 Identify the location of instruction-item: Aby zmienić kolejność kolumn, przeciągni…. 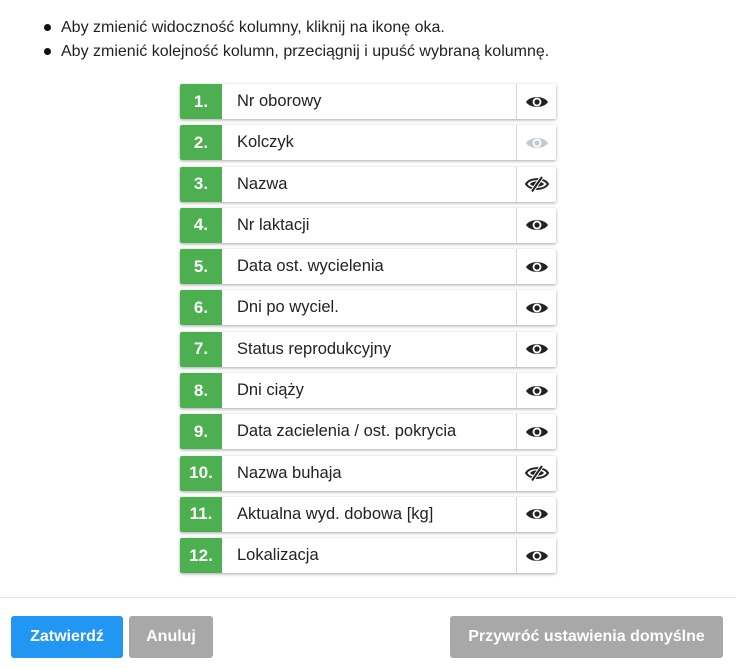
(384, 52).